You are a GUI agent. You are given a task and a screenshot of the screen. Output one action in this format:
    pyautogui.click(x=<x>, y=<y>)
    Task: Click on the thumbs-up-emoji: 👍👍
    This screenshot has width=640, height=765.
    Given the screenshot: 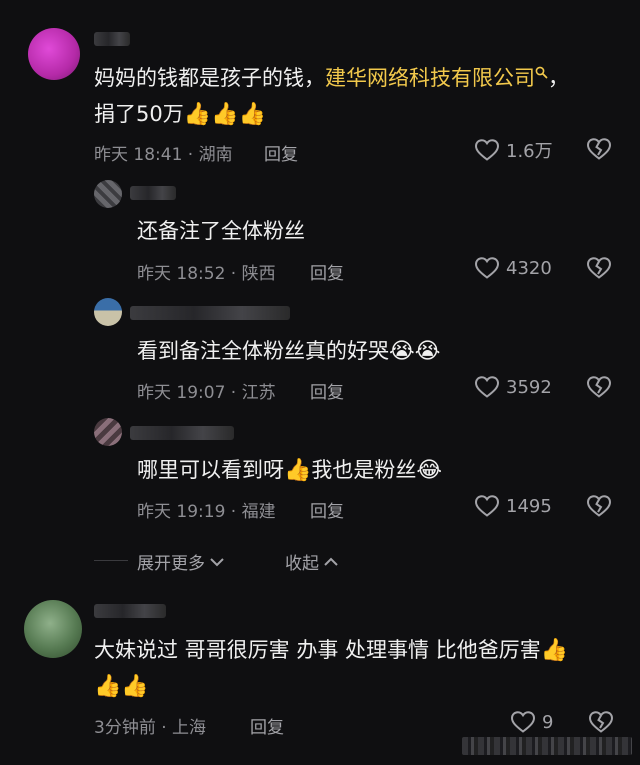 What is the action you would take?
    pyautogui.click(x=121, y=686)
    